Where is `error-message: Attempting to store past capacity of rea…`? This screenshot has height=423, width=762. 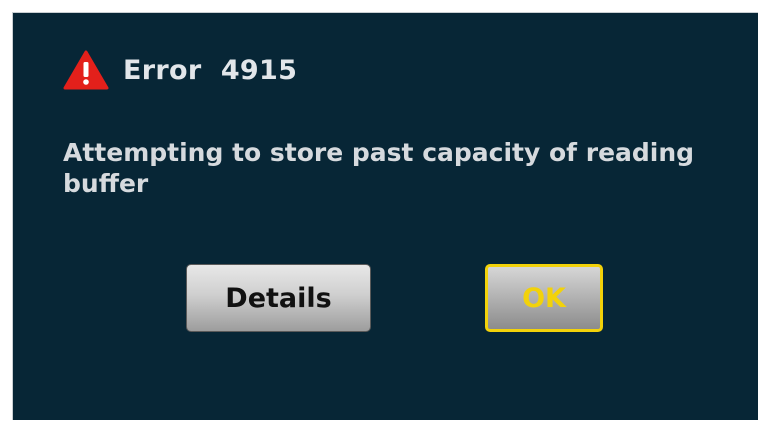
error-message: Attempting to store past capacity of rea… is located at coordinates (379, 168).